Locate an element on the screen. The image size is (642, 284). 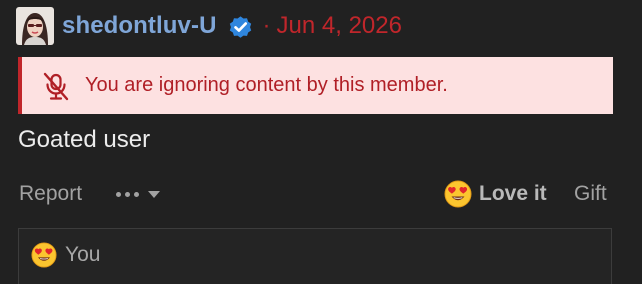
muted-mic-icon is located at coordinates (56, 86).